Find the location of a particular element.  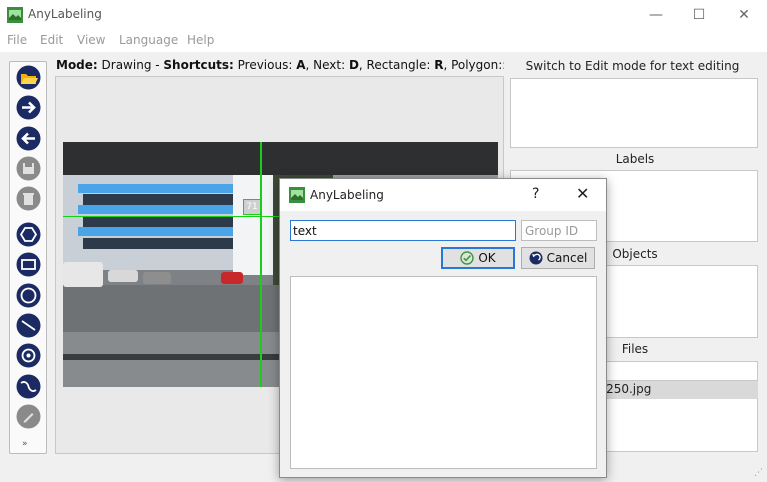

create-circle-button is located at coordinates (28, 295).